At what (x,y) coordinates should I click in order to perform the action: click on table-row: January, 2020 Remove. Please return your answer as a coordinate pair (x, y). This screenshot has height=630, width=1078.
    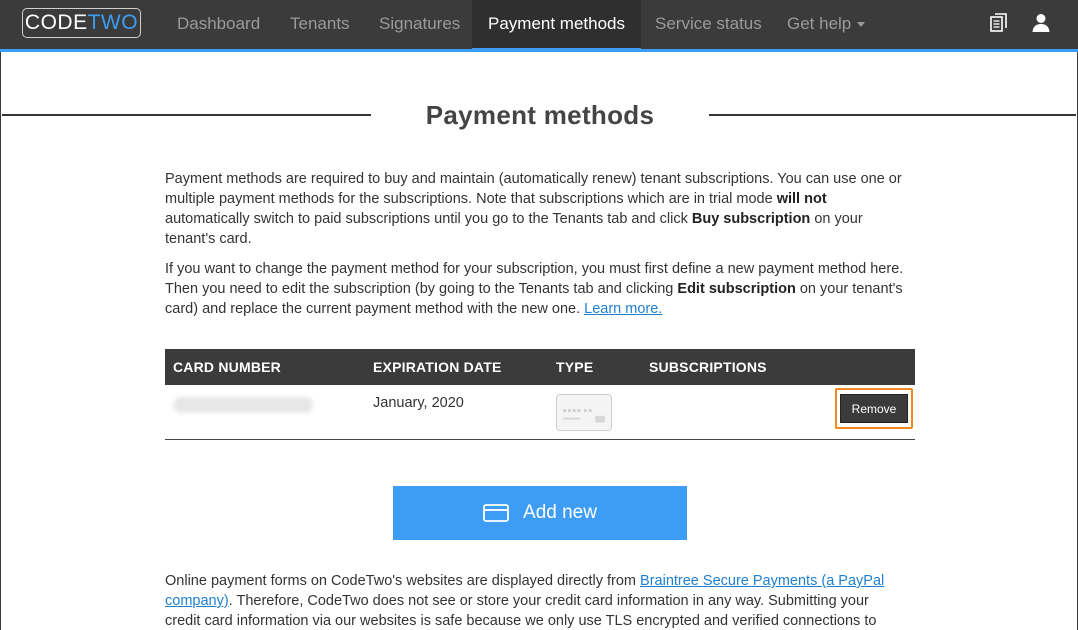
    Looking at the image, I should click on (540, 412).